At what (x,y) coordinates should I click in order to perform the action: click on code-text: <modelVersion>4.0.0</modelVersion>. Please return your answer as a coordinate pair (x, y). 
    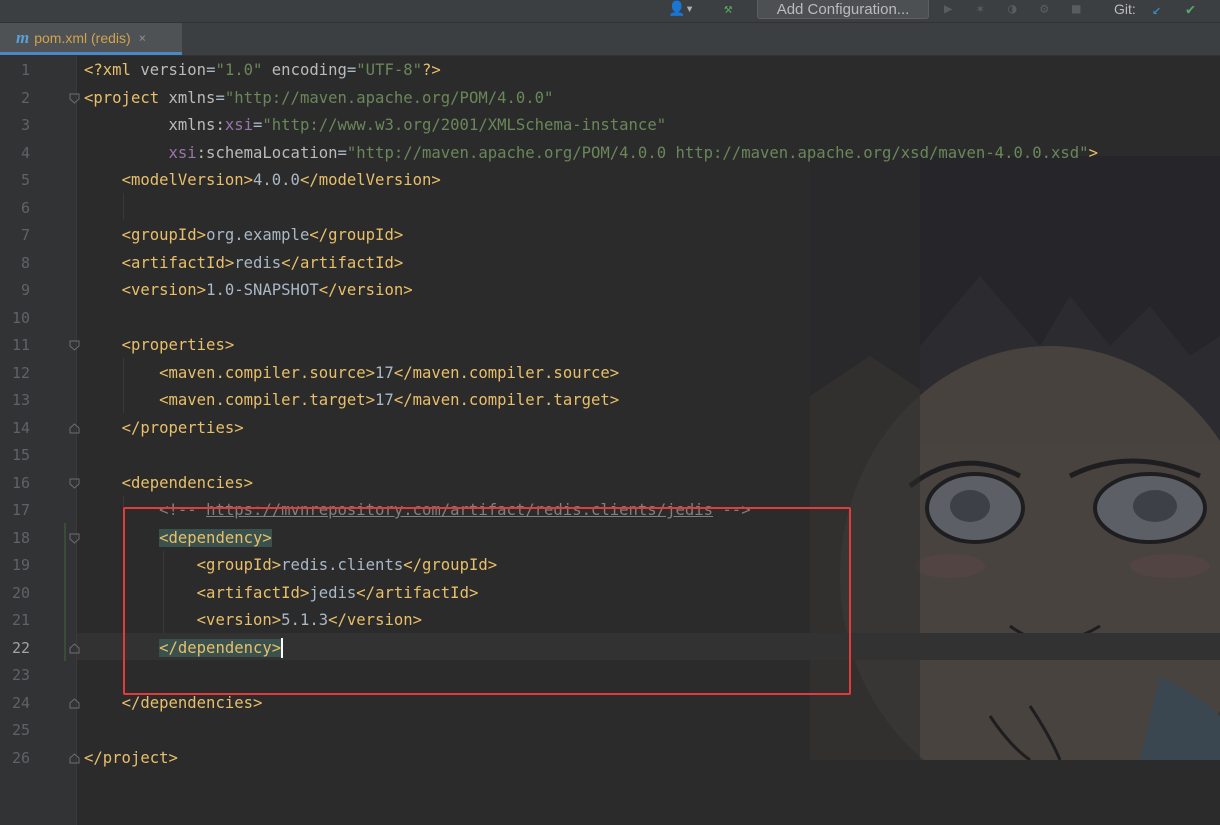
    Looking at the image, I should click on (281, 180).